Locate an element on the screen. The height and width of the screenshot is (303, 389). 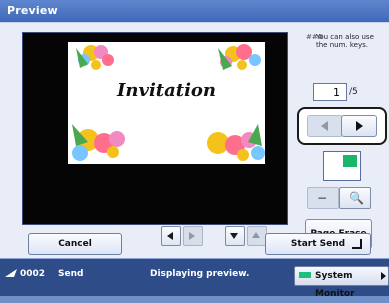
previous-page-button is located at coordinates (325, 126).